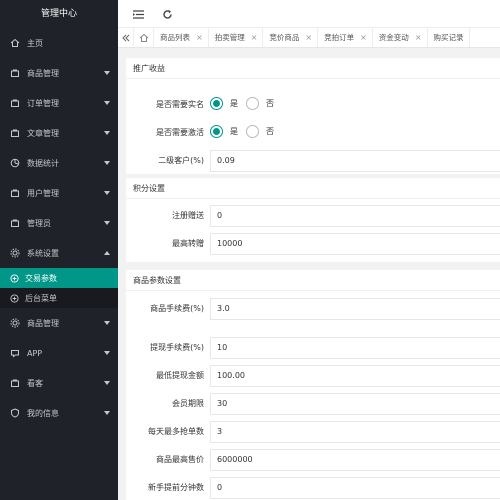 This screenshot has width=500, height=500. I want to click on tab-home, so click(144, 37).